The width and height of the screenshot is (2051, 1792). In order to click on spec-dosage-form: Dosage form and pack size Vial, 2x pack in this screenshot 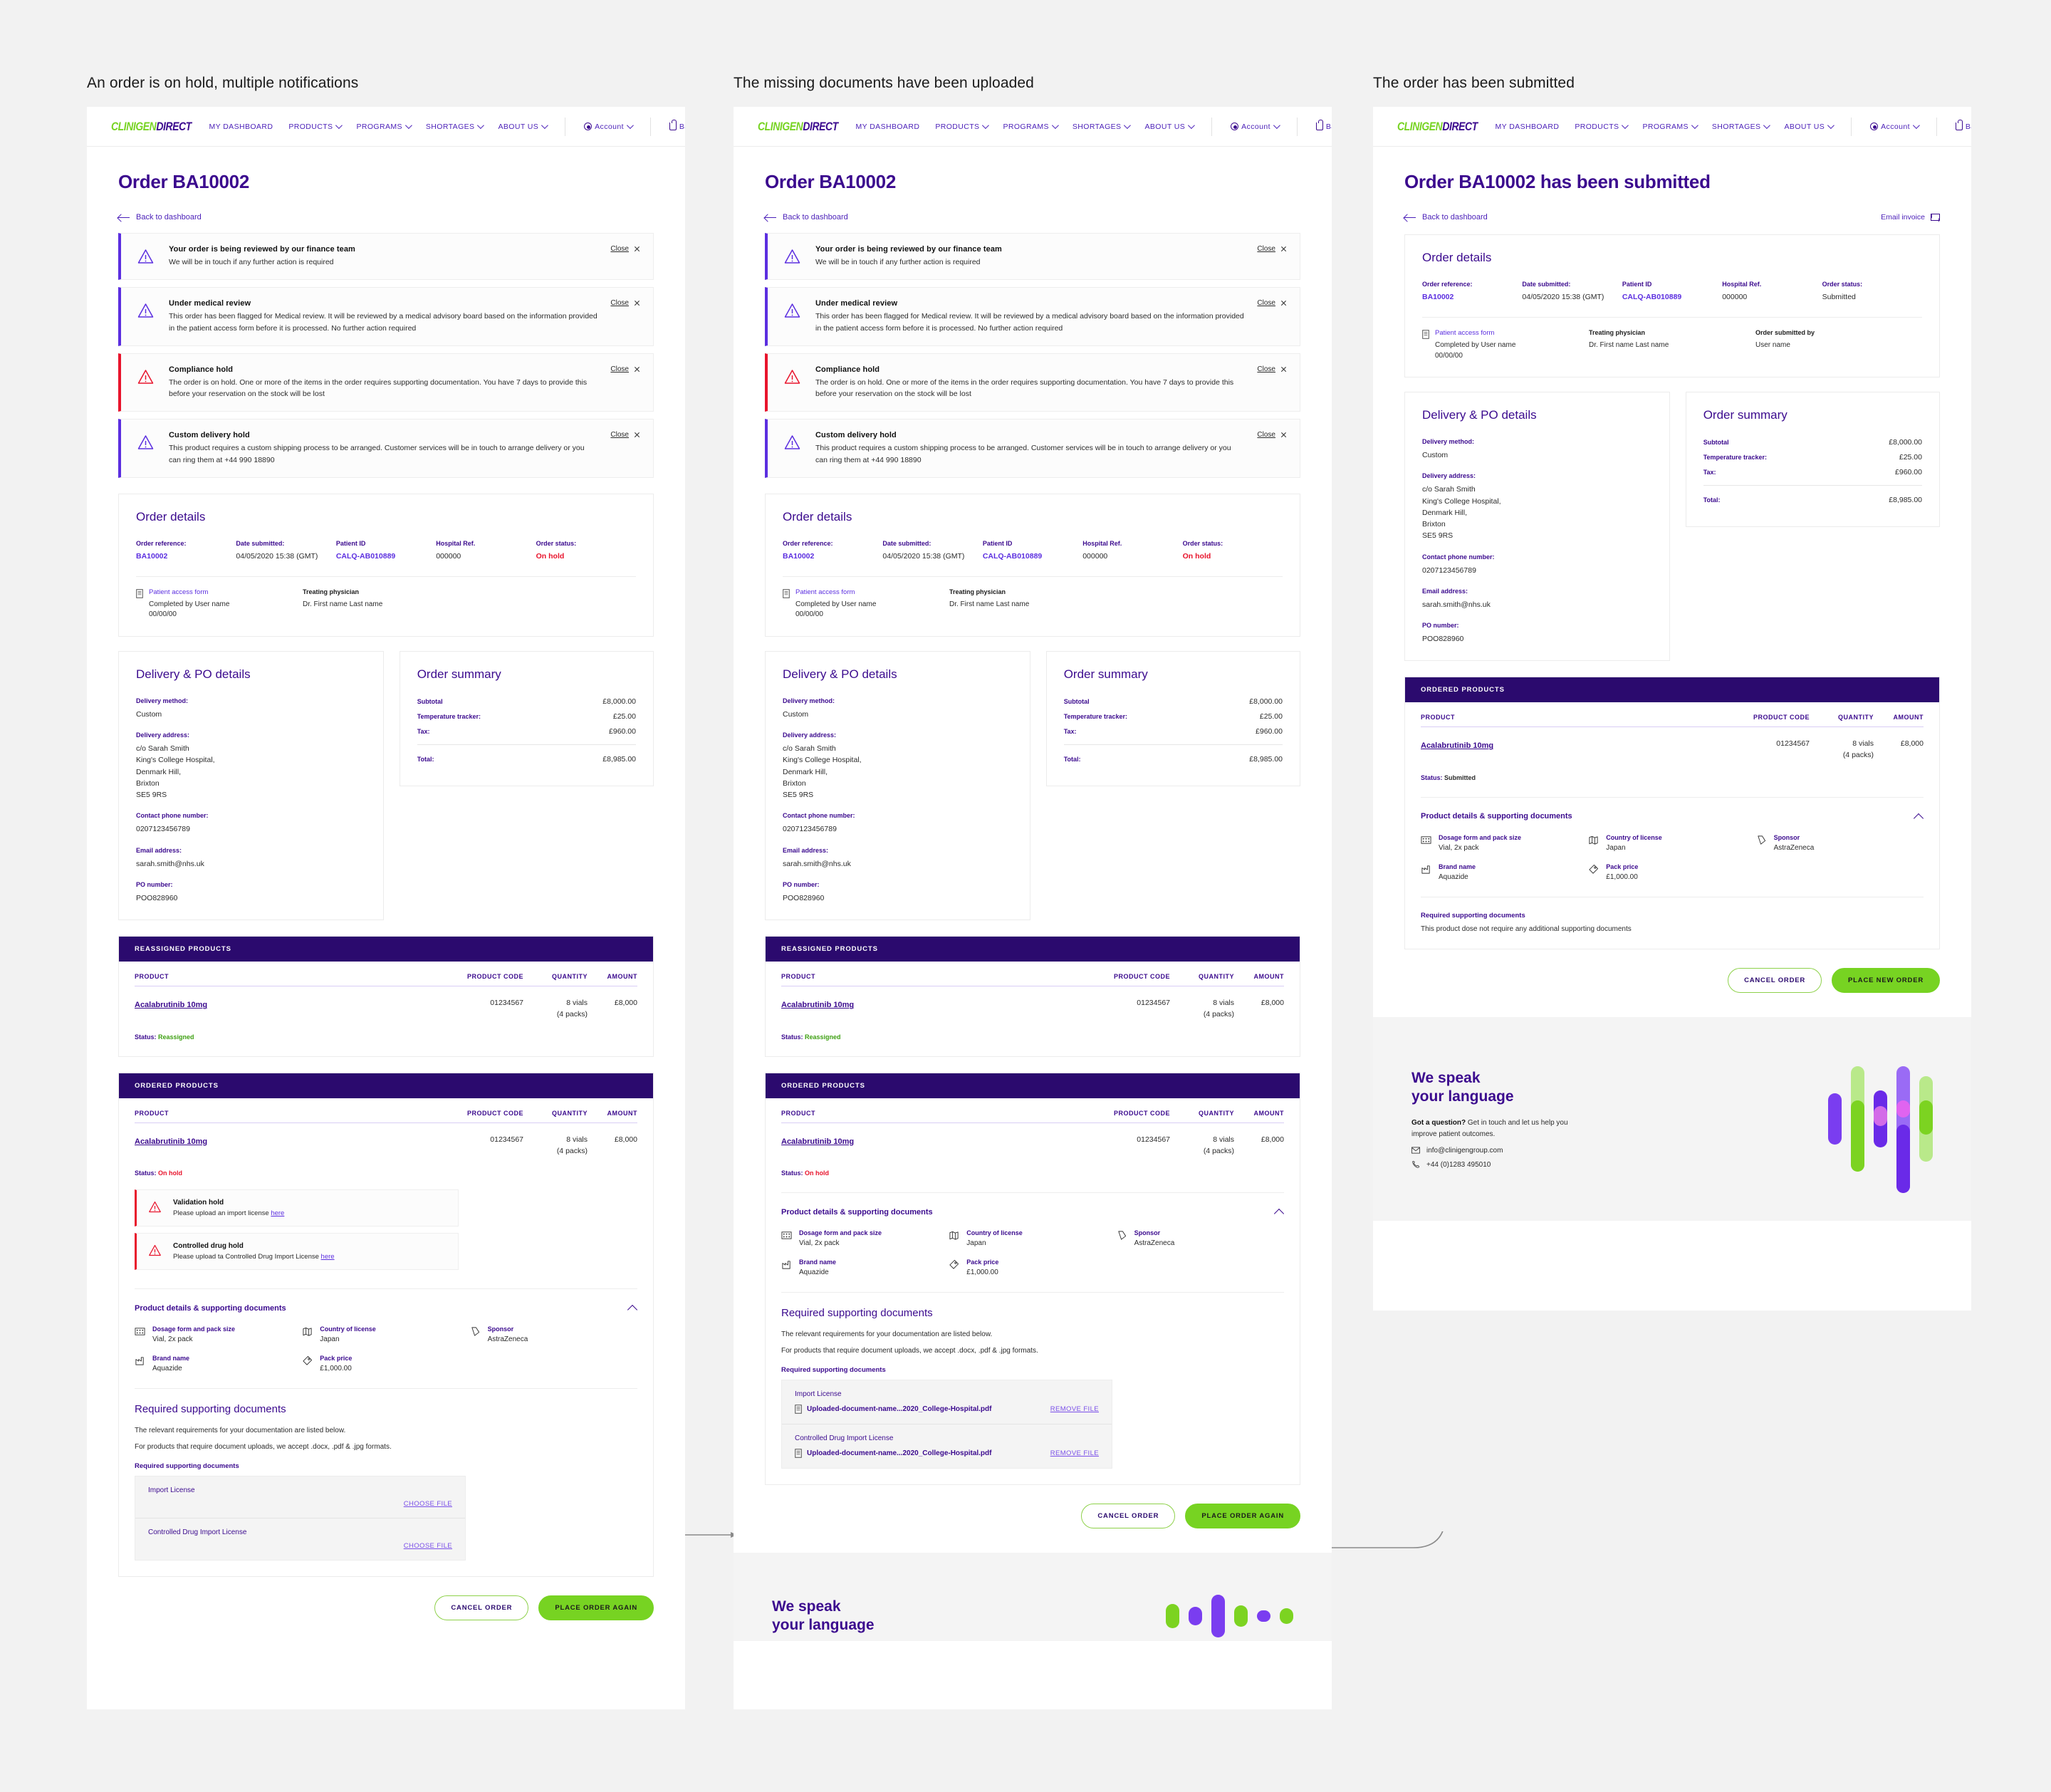, I will do `click(865, 1238)`.